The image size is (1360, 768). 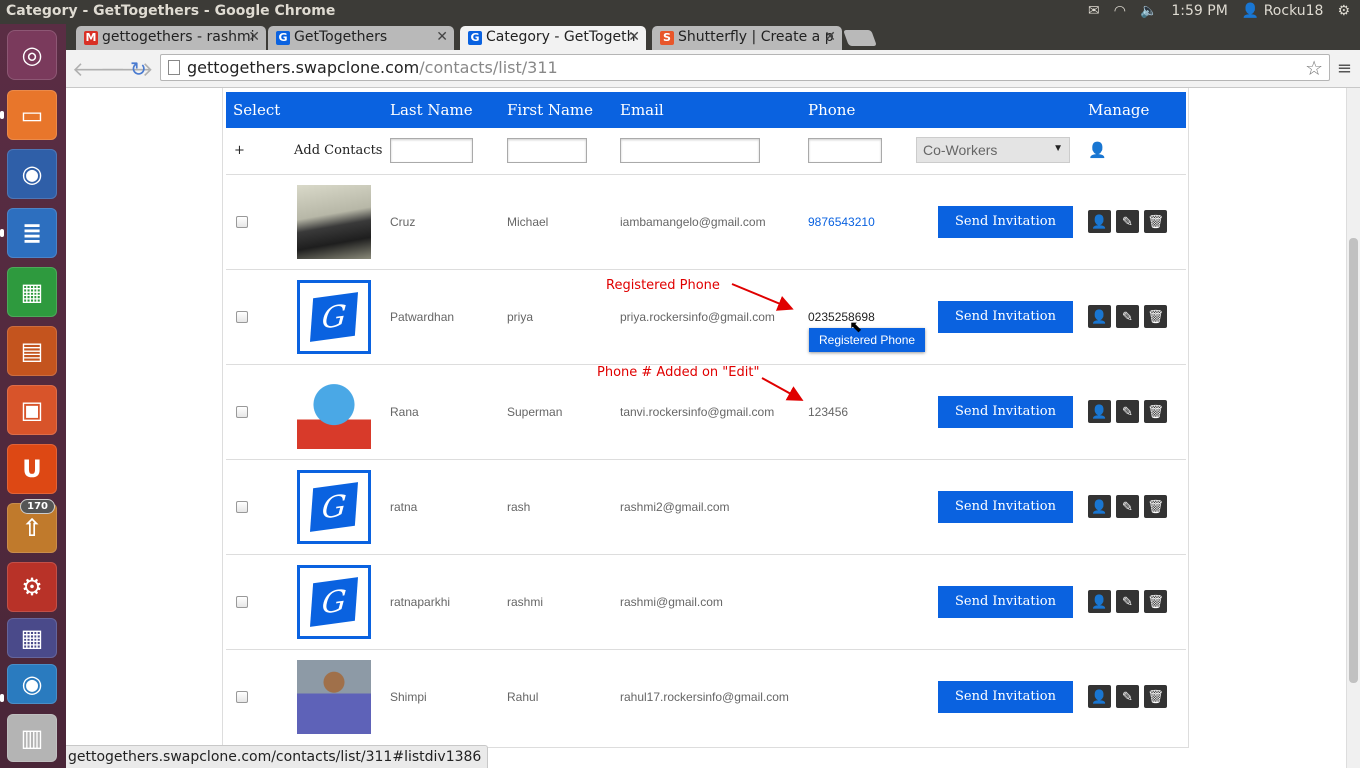 I want to click on header-manage: Manage, so click(x=1119, y=110).